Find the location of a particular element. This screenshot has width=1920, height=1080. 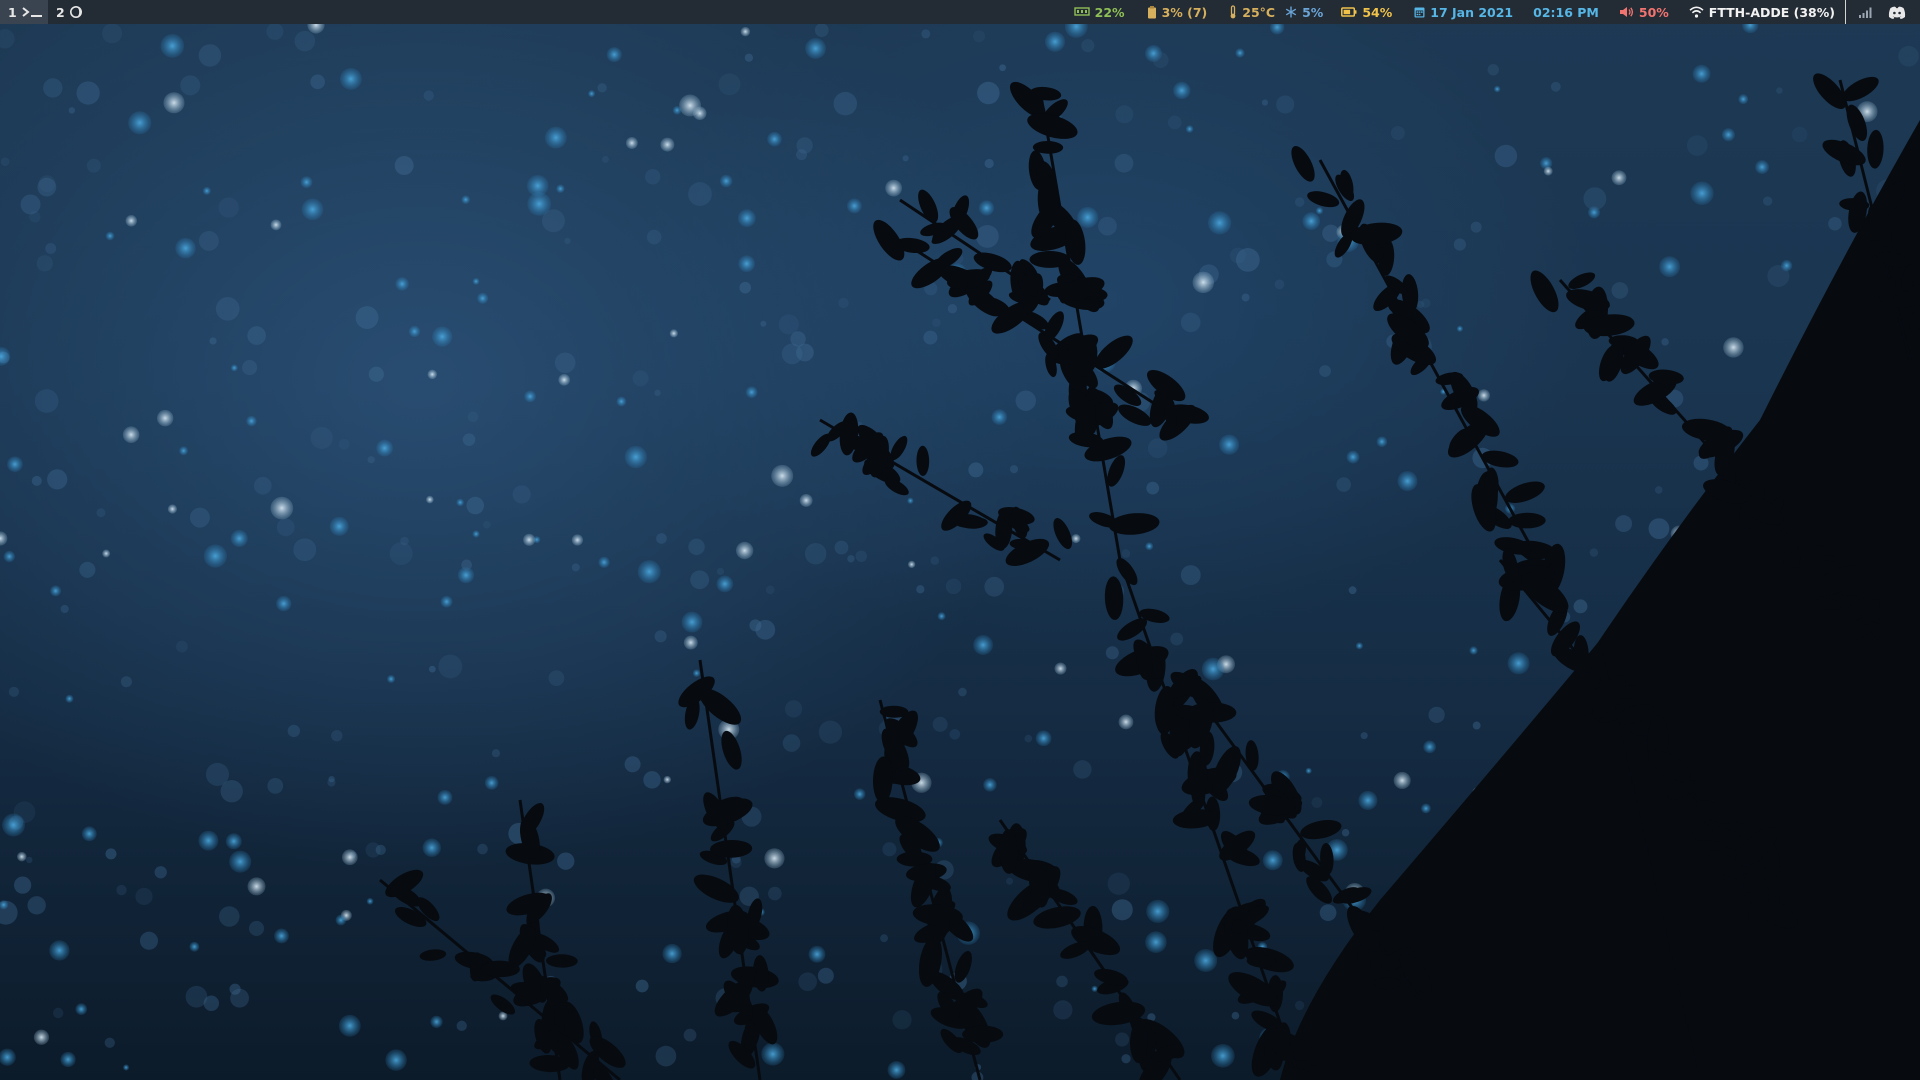

fan-value: 5% is located at coordinates (1313, 12).